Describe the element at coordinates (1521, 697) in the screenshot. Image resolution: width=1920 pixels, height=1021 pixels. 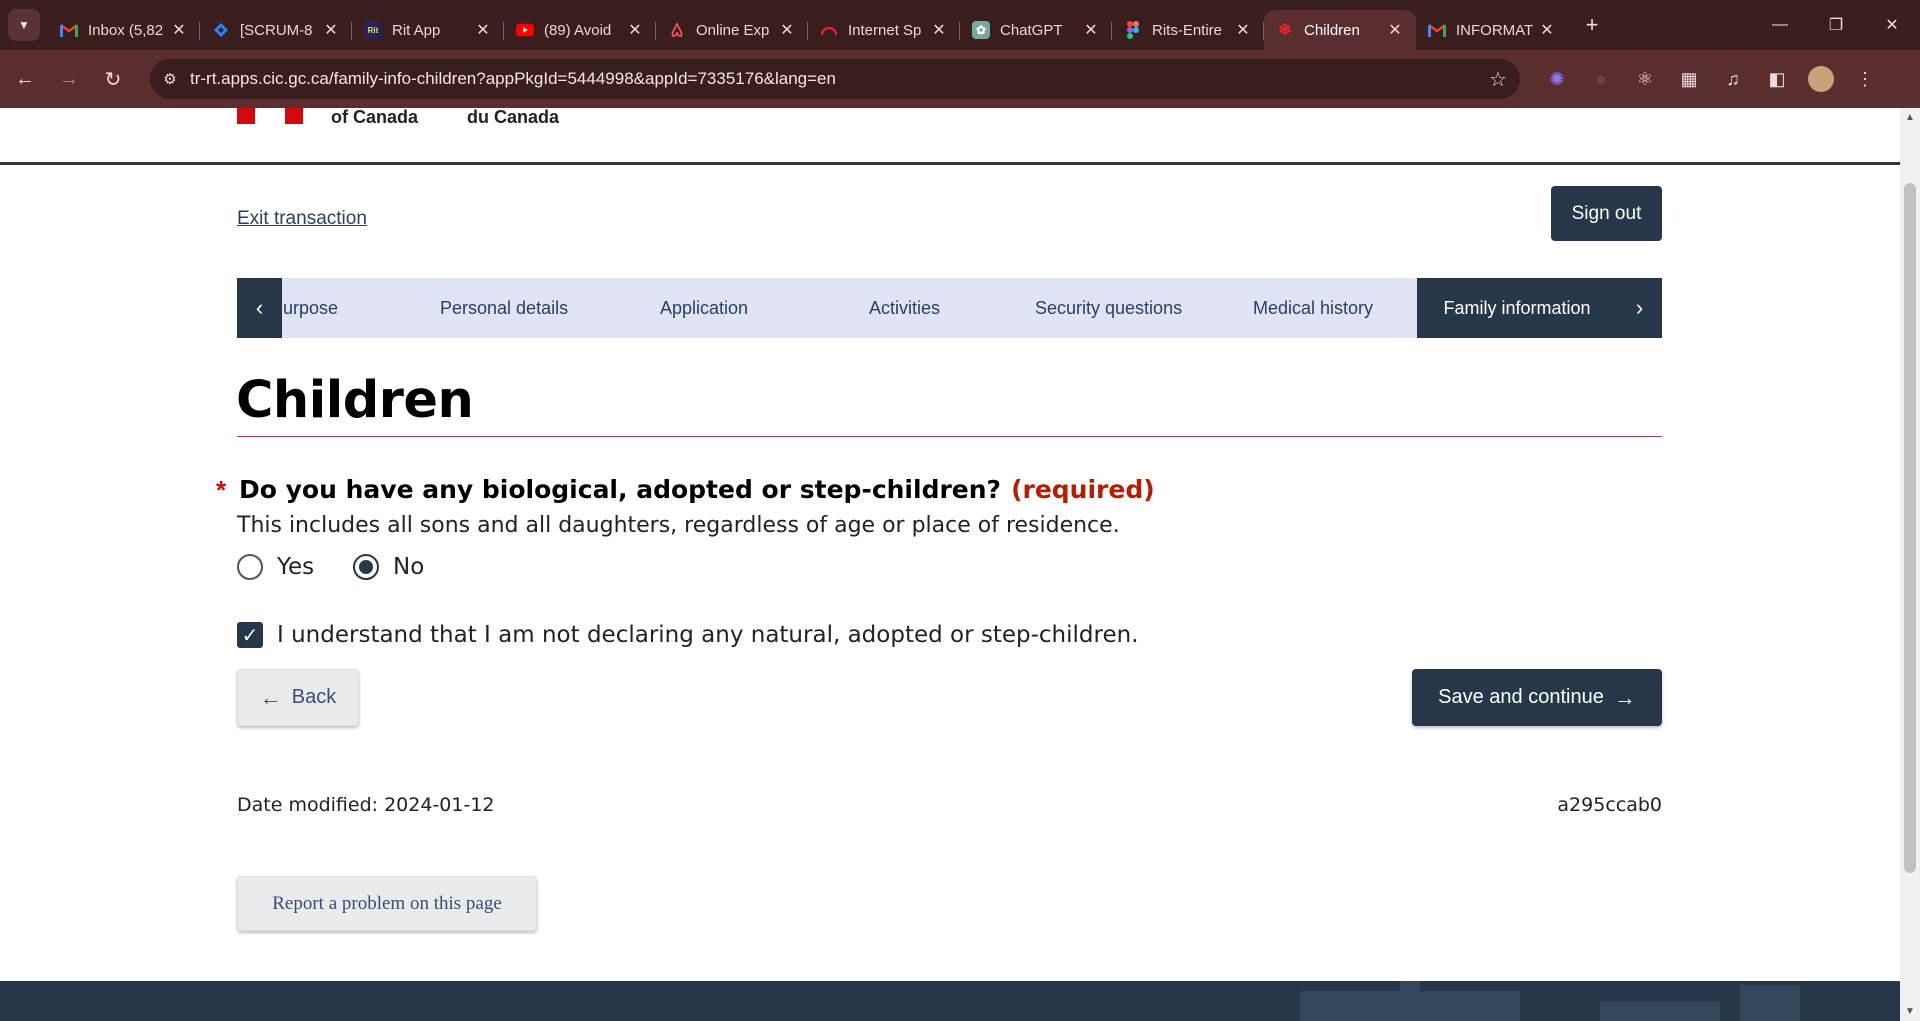
I see `save-button-label: Save and continue` at that location.